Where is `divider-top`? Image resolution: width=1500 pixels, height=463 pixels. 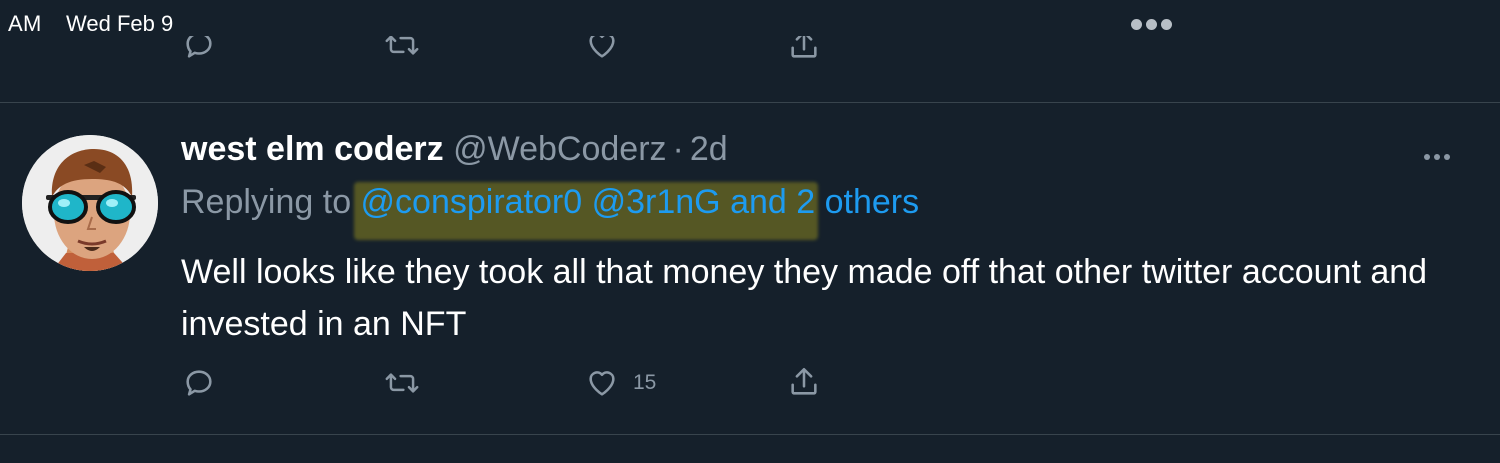 divider-top is located at coordinates (750, 102).